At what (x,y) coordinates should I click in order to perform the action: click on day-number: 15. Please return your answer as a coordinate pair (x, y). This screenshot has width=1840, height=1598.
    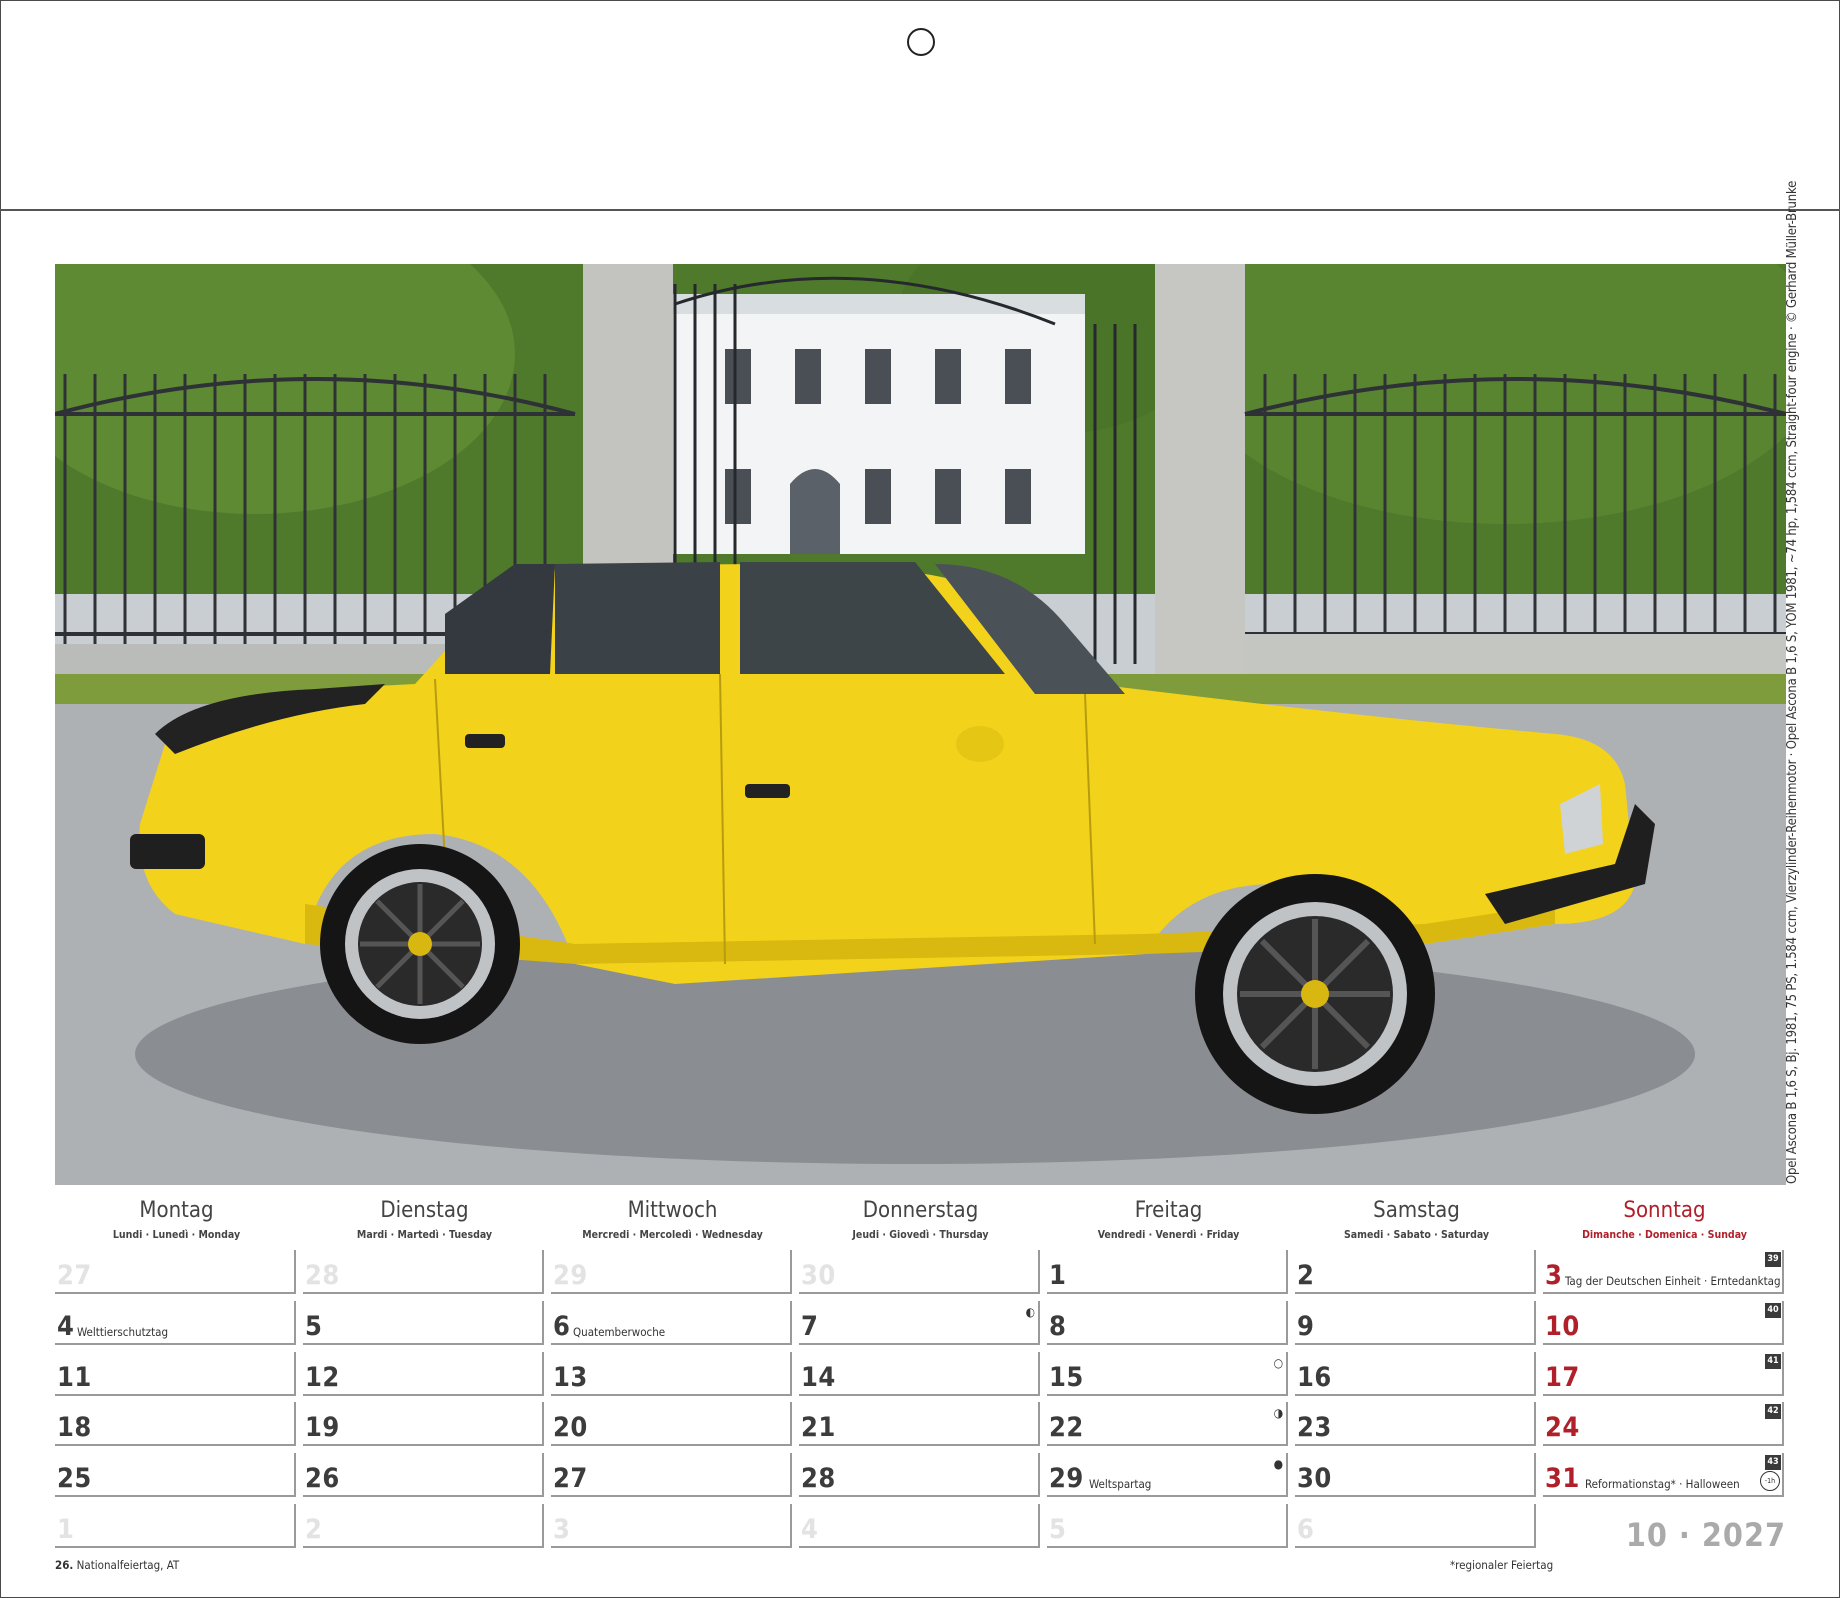
    Looking at the image, I should click on (1066, 1377).